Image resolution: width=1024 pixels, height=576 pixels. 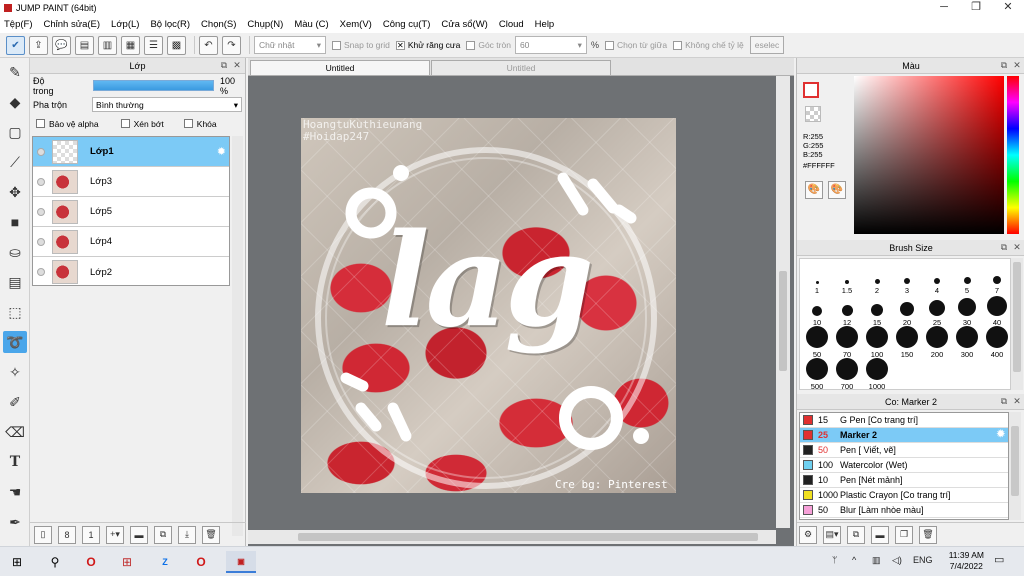 I want to click on tool-settings-icon: ⚙, so click(x=808, y=534).